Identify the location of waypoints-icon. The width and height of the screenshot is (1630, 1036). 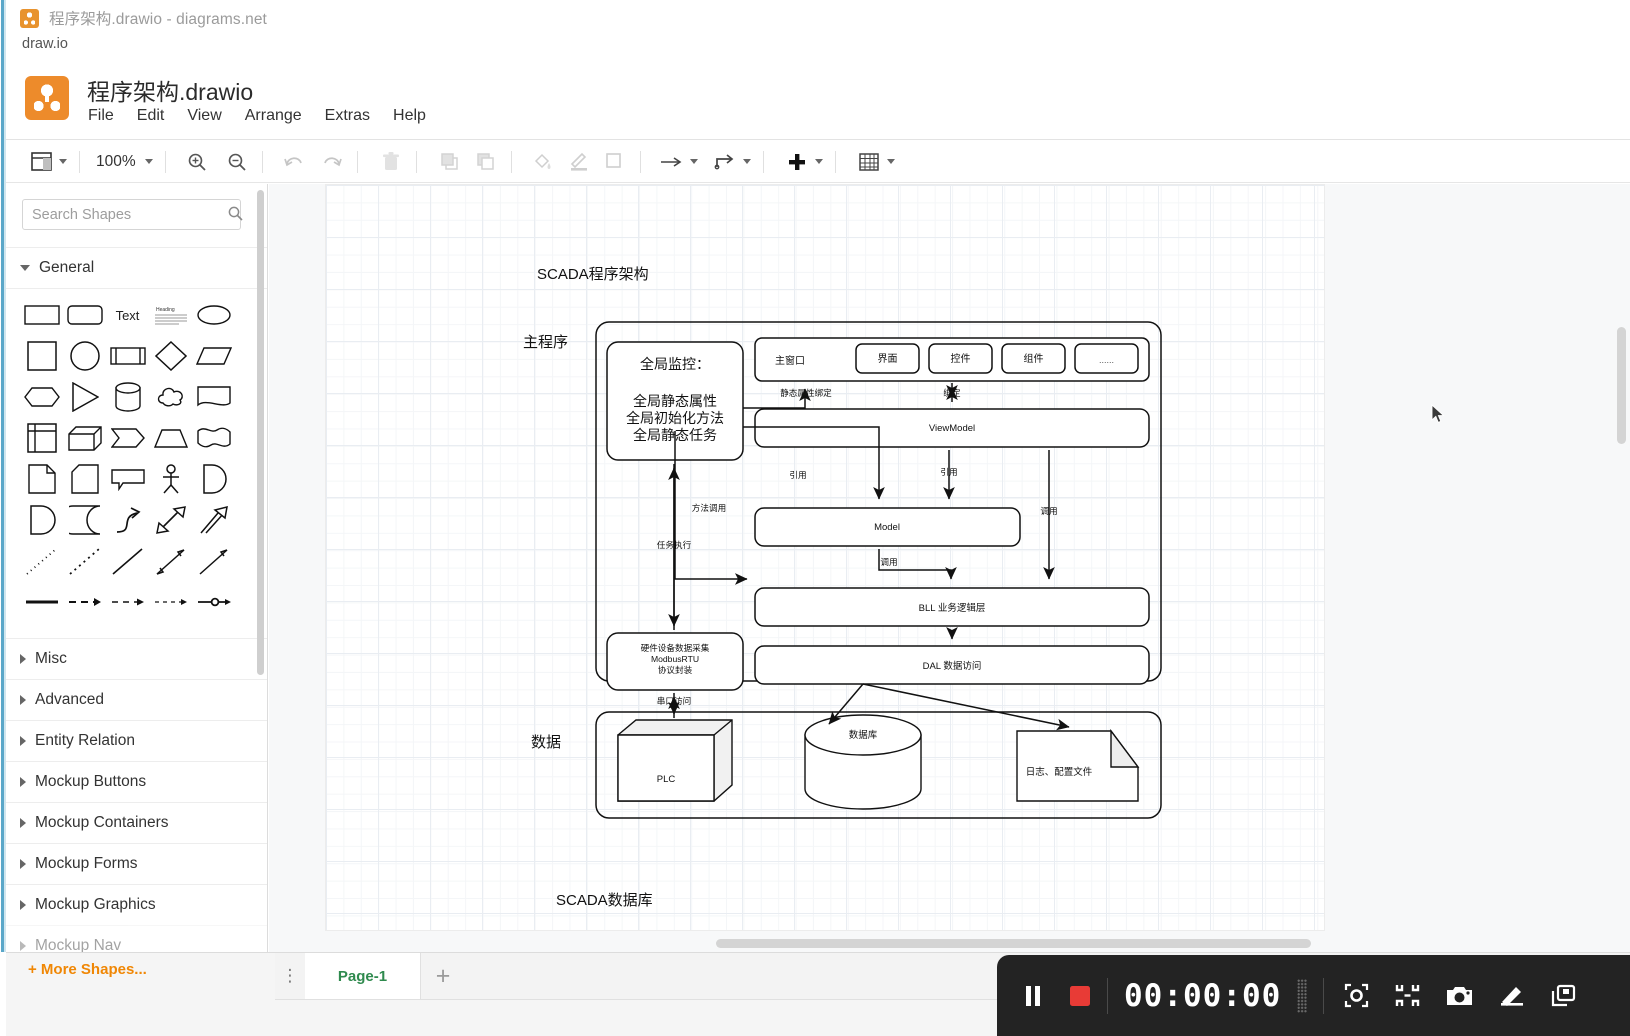
(672, 162).